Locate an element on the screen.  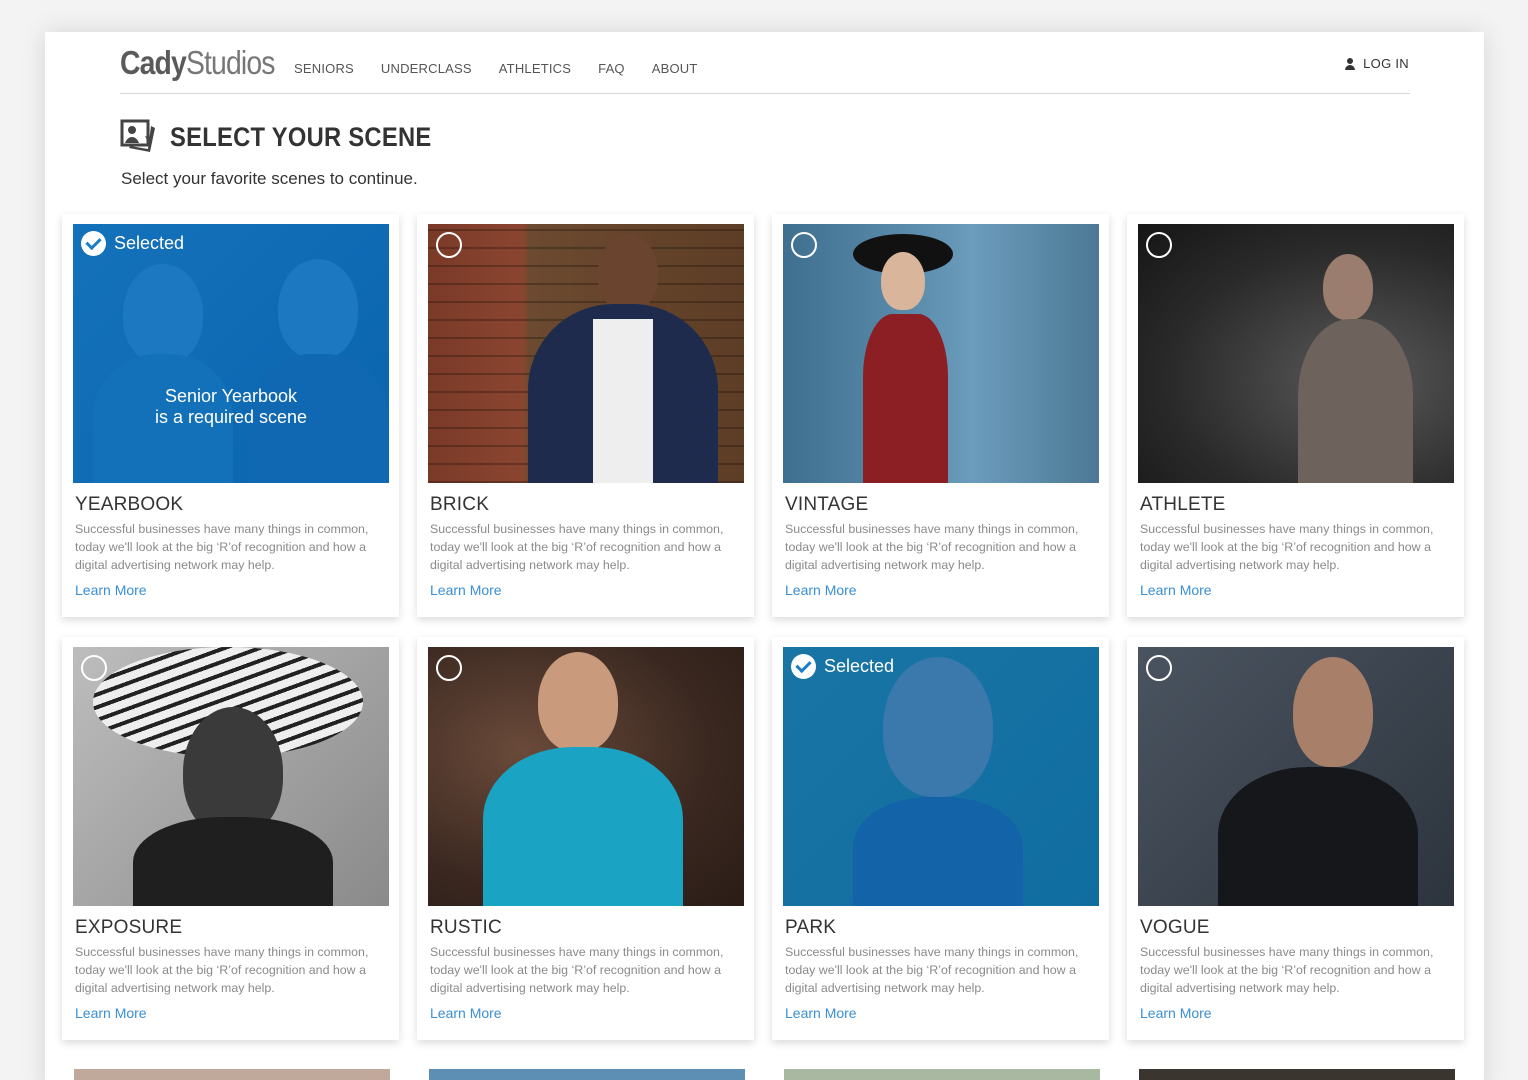
nav-about: ABOUT is located at coordinates (675, 68).